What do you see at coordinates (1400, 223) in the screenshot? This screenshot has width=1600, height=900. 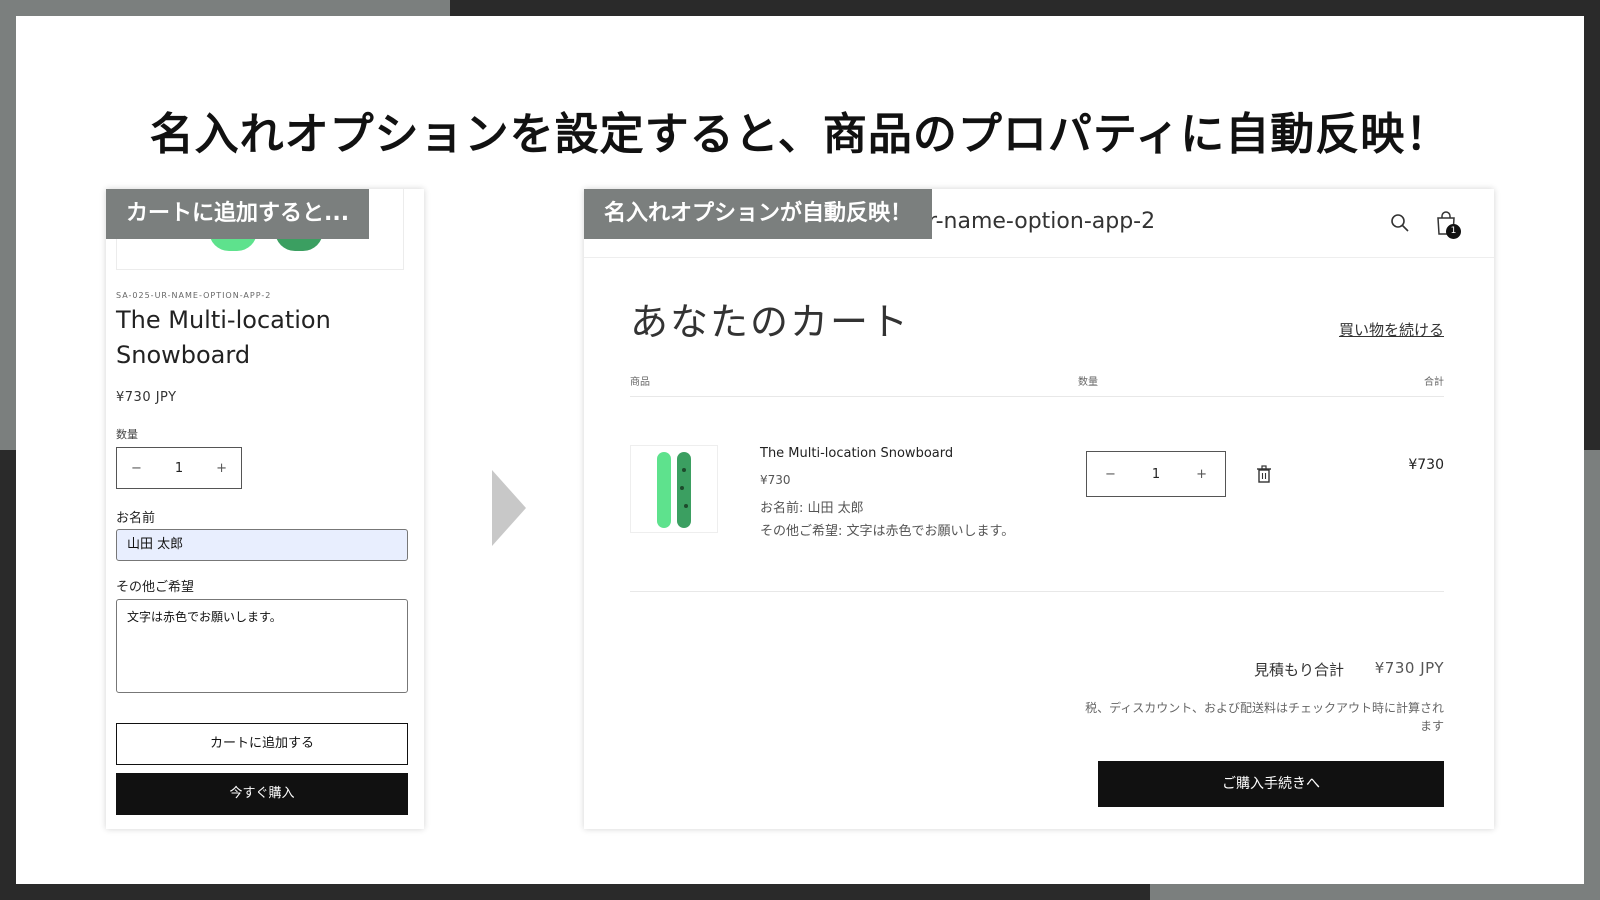 I see `search-icon` at bounding box center [1400, 223].